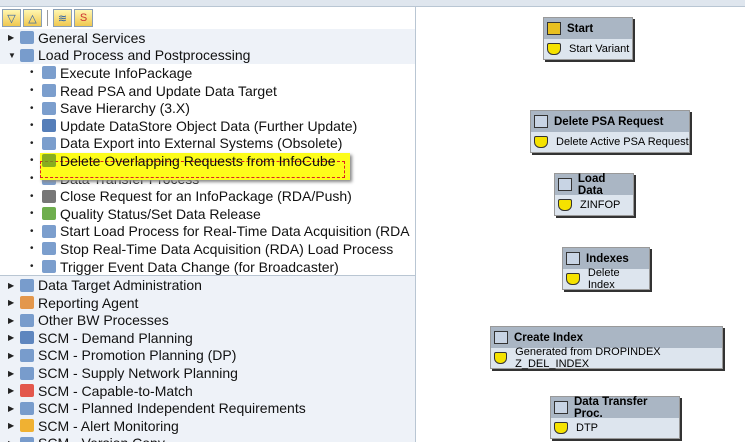  Describe the element at coordinates (561, 407) in the screenshot. I see `dtp-icon` at that location.